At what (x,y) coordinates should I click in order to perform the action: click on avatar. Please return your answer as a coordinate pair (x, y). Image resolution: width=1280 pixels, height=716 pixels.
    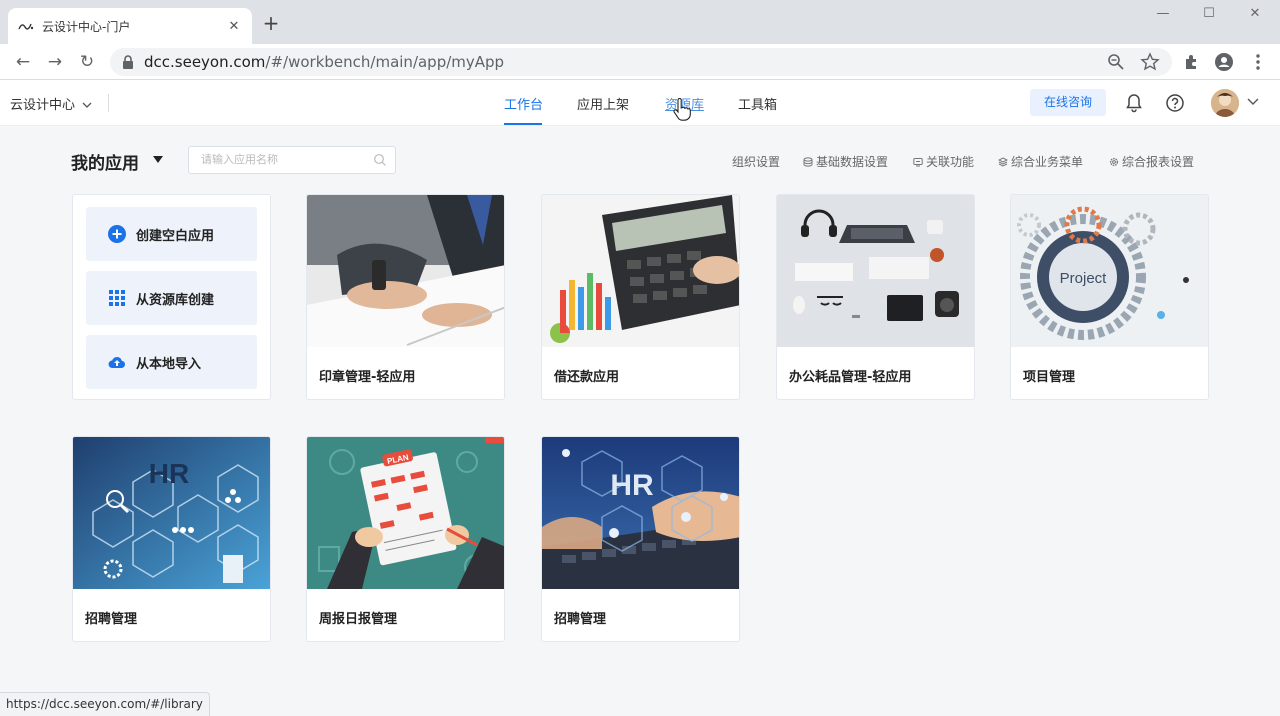
    Looking at the image, I should click on (1225, 103).